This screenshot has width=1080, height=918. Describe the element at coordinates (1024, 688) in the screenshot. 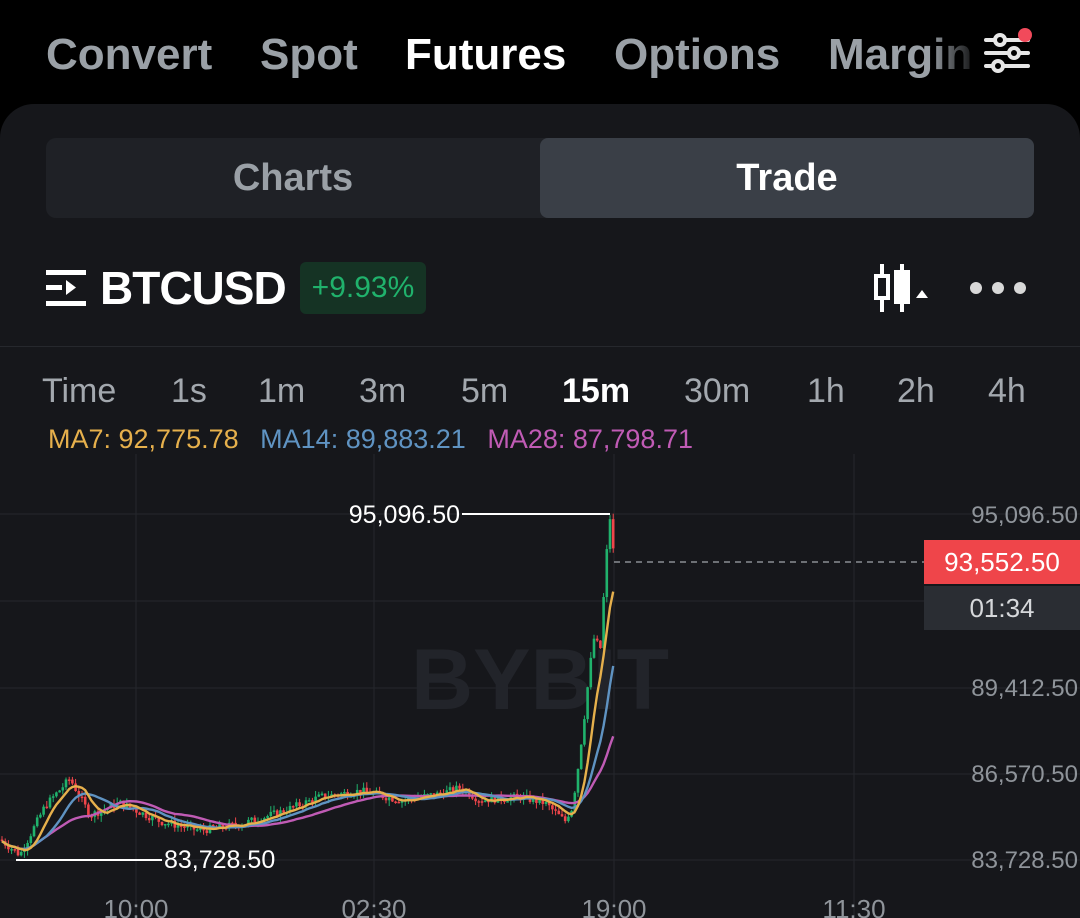

I see `y-tick-2: 89,412.50` at that location.